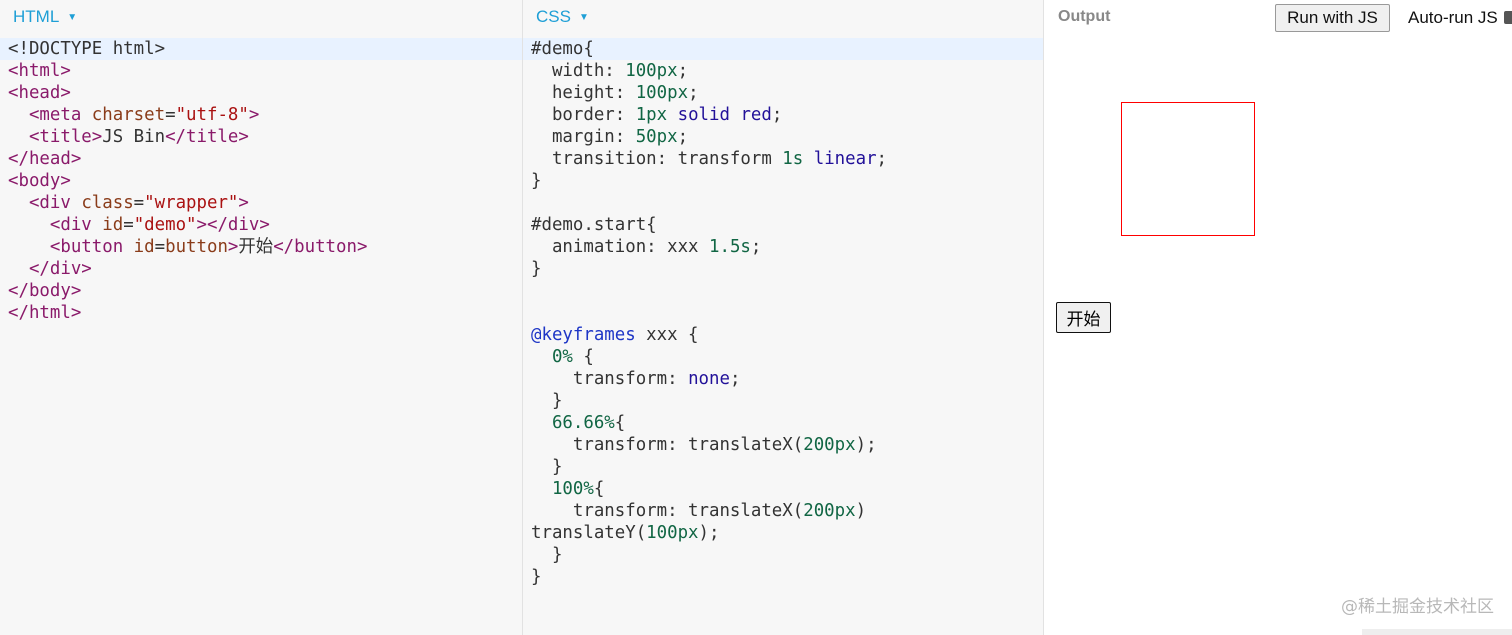  Describe the element at coordinates (261, 203) in the screenshot. I see `html-code-line: <div class="wrapper">` at that location.